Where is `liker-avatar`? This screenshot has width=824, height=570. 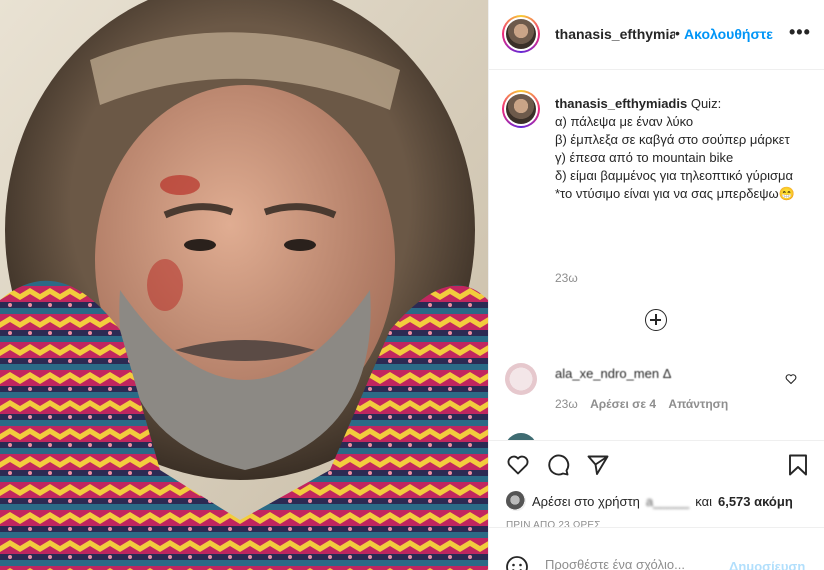
liker-avatar is located at coordinates (516, 501).